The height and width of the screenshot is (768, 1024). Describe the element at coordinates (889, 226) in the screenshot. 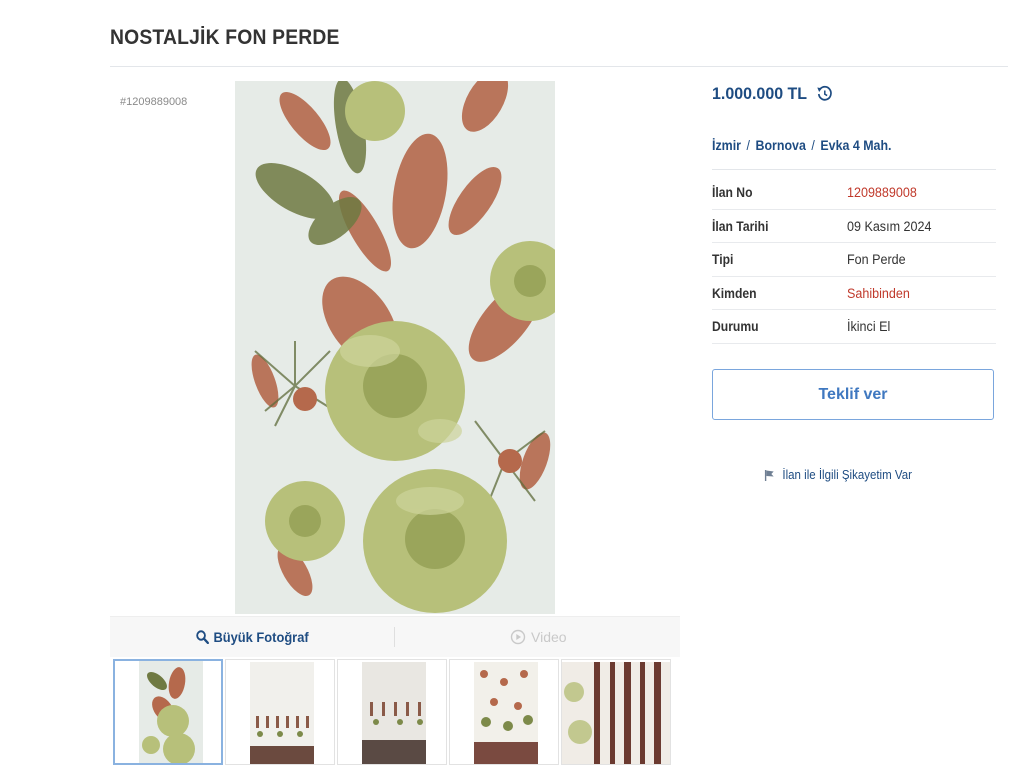

I see `info-value: 09 Kasım 2024` at that location.